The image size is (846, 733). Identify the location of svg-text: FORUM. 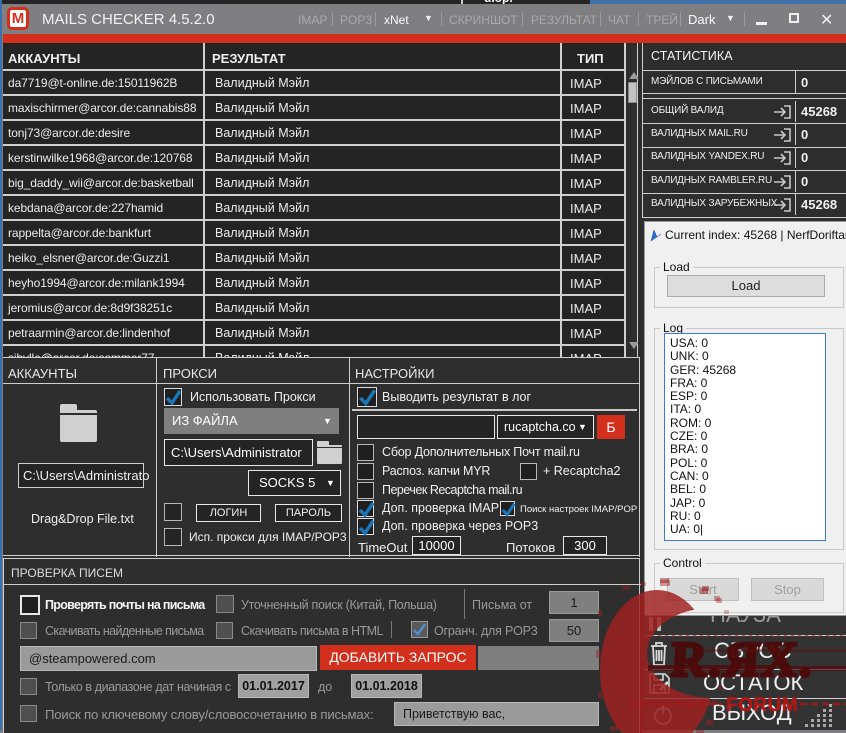
(762, 705).